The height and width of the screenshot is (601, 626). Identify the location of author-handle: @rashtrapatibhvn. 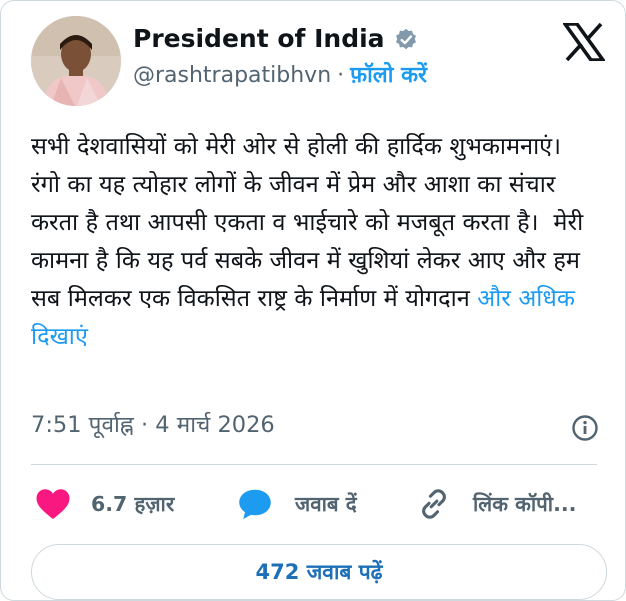
(232, 76).